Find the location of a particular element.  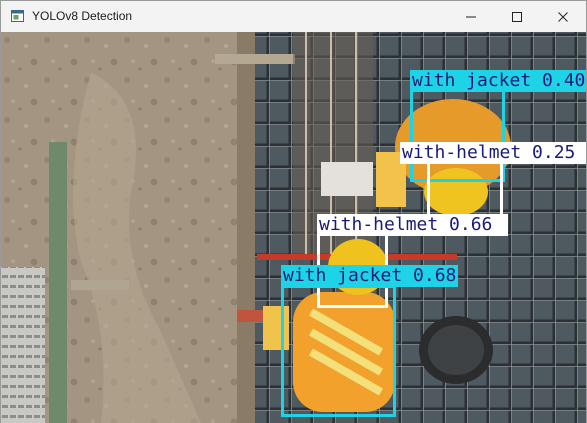

title-bar: YOLOv8 Detection is located at coordinates (293, 16).